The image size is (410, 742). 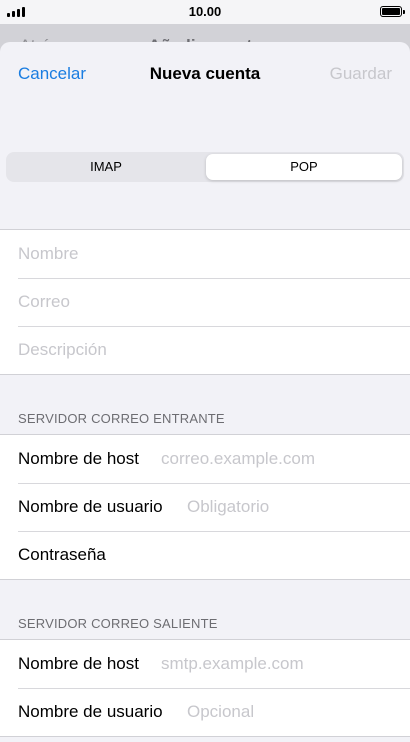 What do you see at coordinates (78, 458) in the screenshot?
I see `incoming-host-label: Nombre de host` at bounding box center [78, 458].